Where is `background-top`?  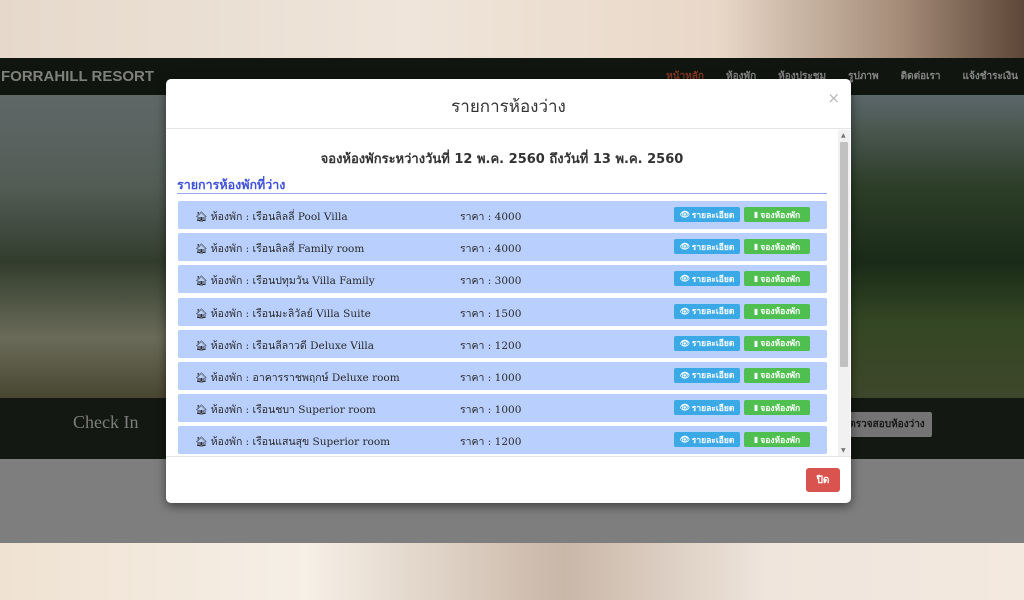 background-top is located at coordinates (512, 29).